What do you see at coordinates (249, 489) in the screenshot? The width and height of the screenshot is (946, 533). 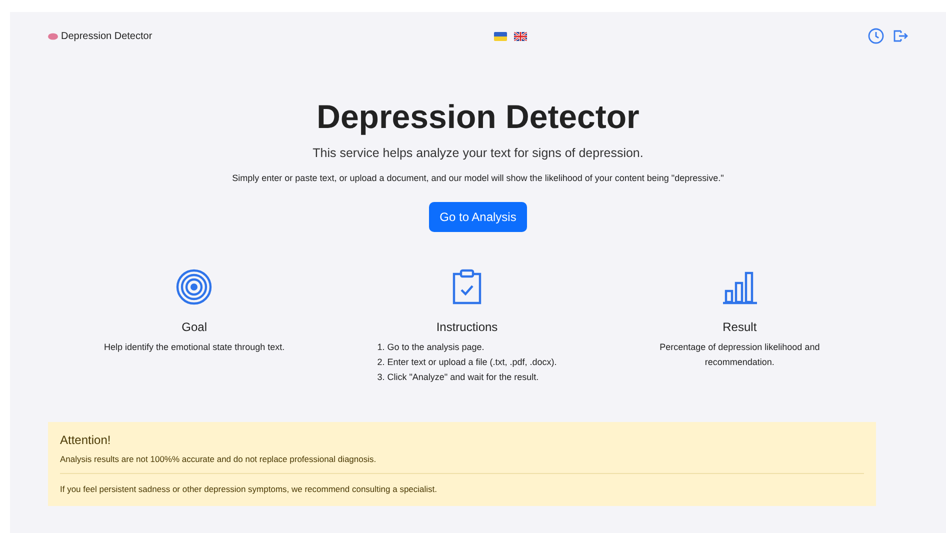 I see `alert-message: If you feel persistent sadness or other depression symptoms, we recommend consulting a specialist.` at bounding box center [249, 489].